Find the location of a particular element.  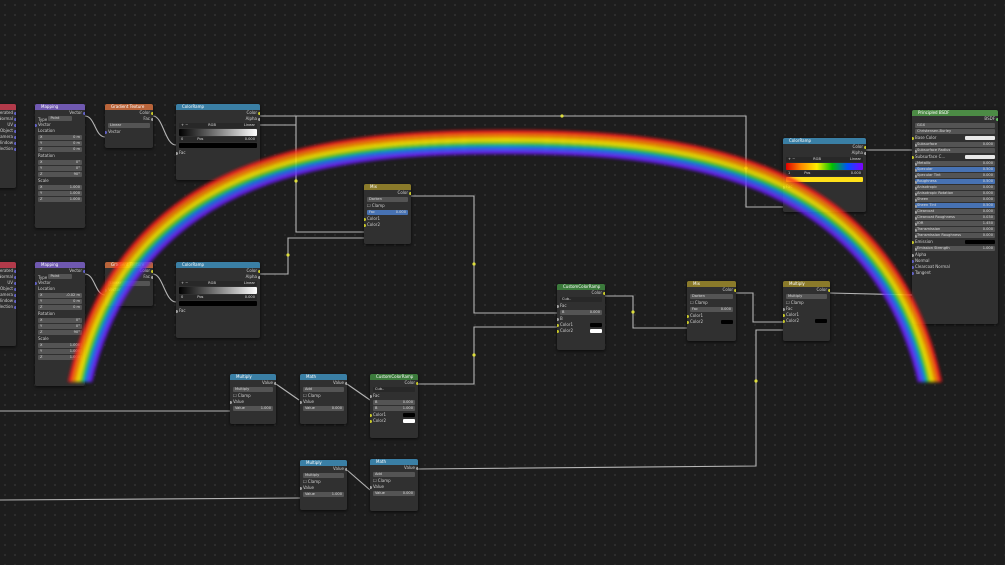

principled-input-row: Metallic 0.000 is located at coordinates (955, 163).